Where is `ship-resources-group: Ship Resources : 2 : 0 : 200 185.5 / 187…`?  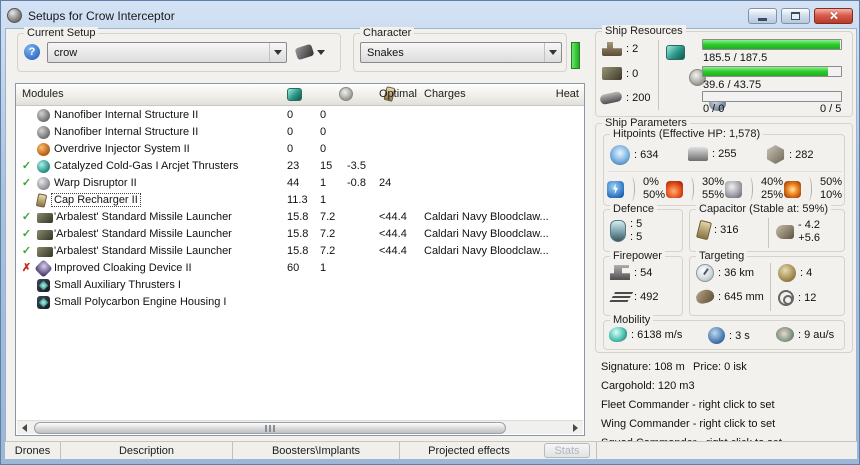
ship-resources-group: Ship Resources : 2 : 0 : 200 185.5 / 187… is located at coordinates (724, 71).